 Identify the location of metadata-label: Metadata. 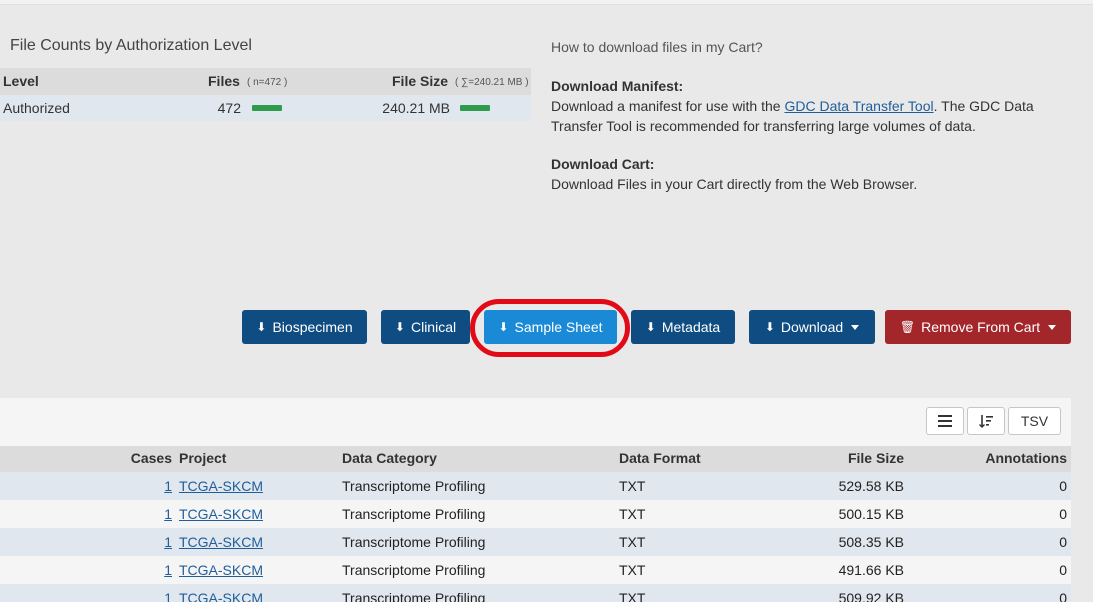
(691, 327).